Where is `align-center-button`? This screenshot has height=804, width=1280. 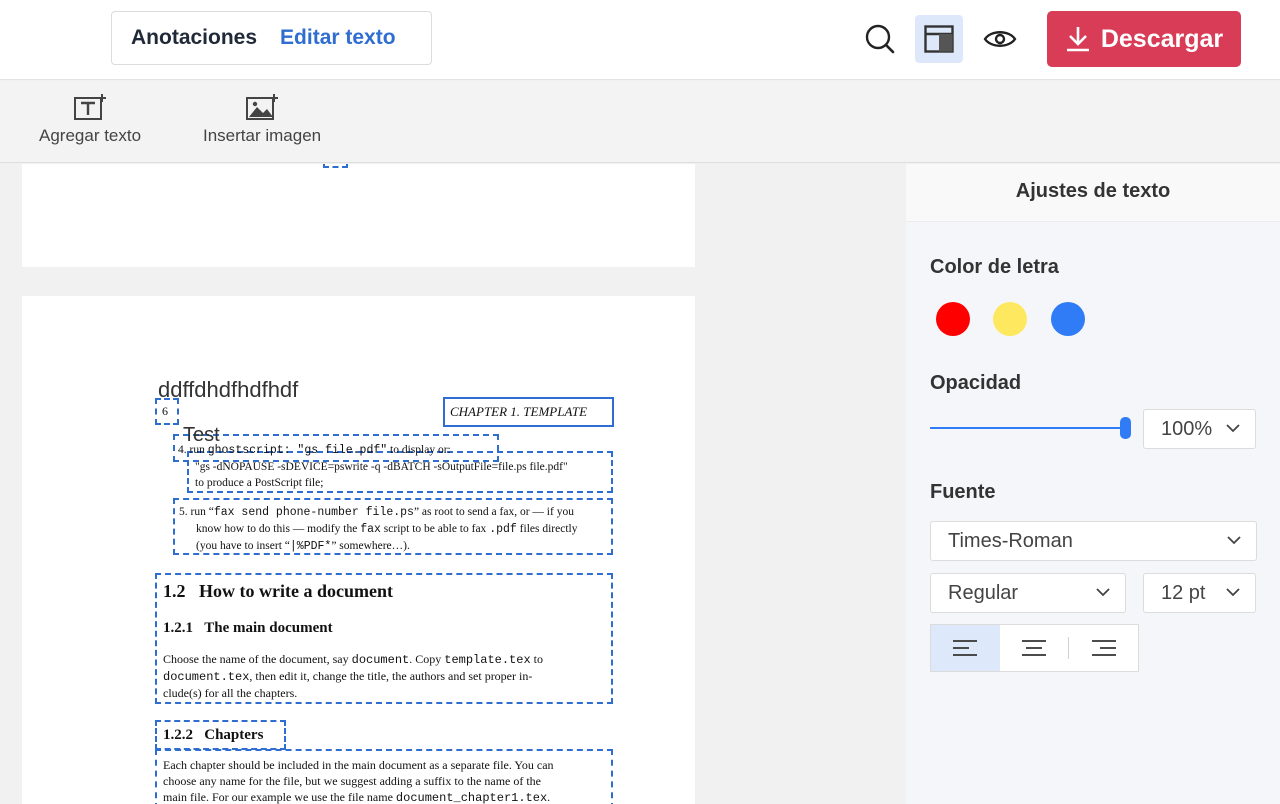
align-center-button is located at coordinates (1034, 648).